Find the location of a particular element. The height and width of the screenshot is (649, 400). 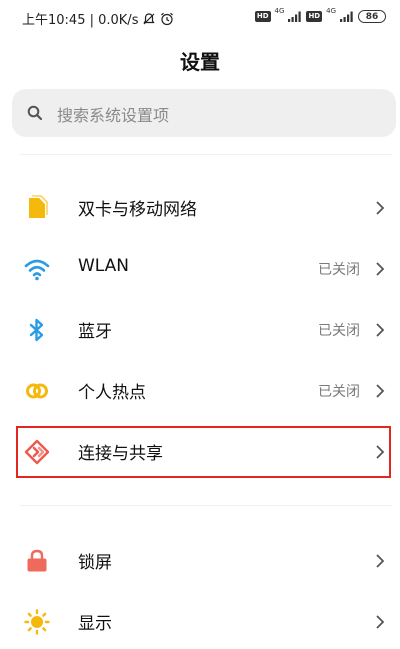

status-right: HD 4G HD 4G 86 is located at coordinates (320, 15).